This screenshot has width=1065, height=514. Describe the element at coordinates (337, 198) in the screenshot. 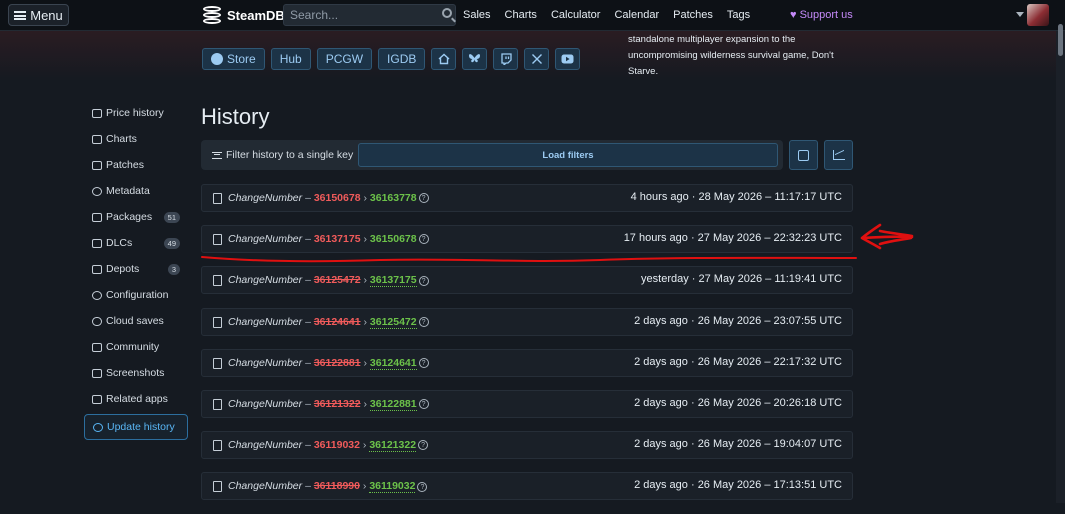

I see `old-change-number: 36150678` at that location.